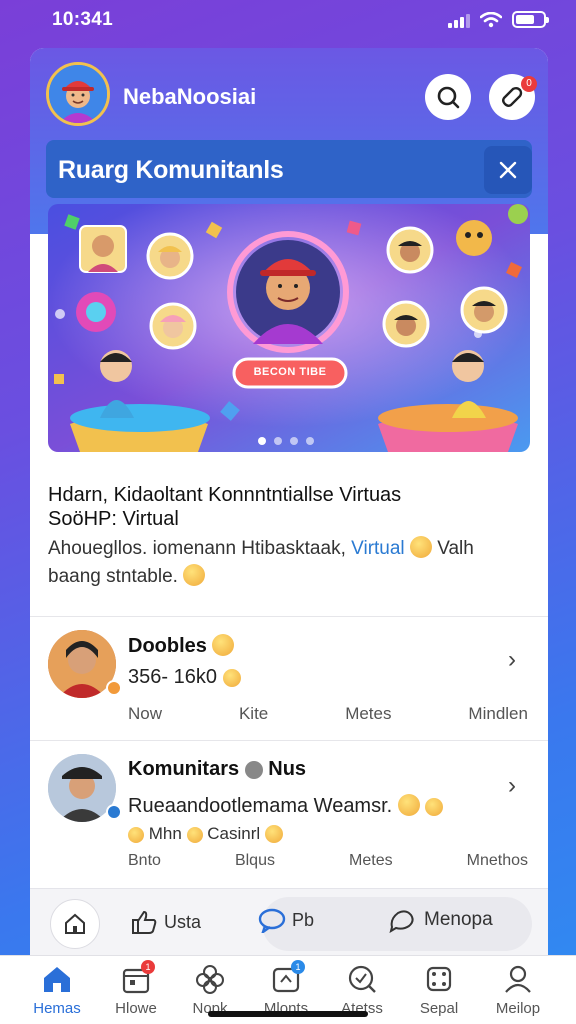  Describe the element at coordinates (260, 806) in the screenshot. I see `feed-subtitle-text: Rueaandootlemama Weamsr.` at that location.